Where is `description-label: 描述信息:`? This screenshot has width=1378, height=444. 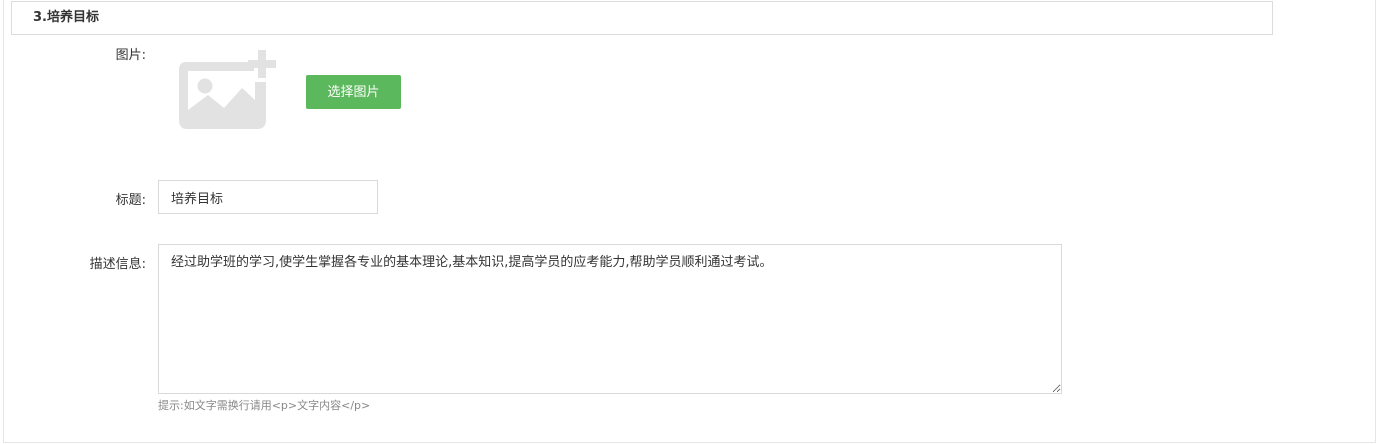
description-label: 描述信息: is located at coordinates (117, 264).